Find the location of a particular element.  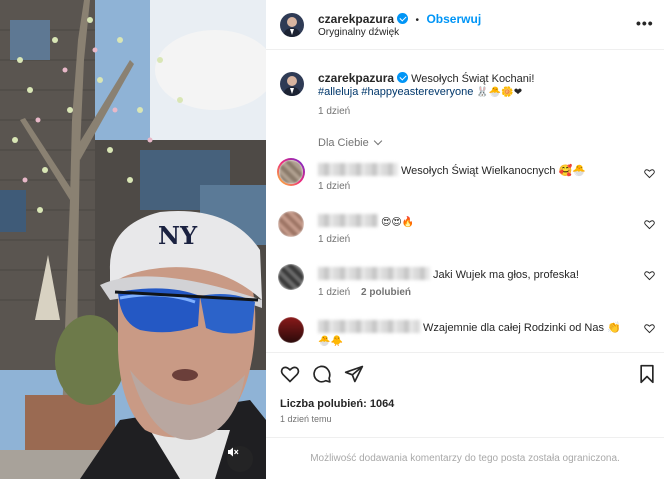

post-timestamp: 1 dzień temu is located at coordinates (306, 419).